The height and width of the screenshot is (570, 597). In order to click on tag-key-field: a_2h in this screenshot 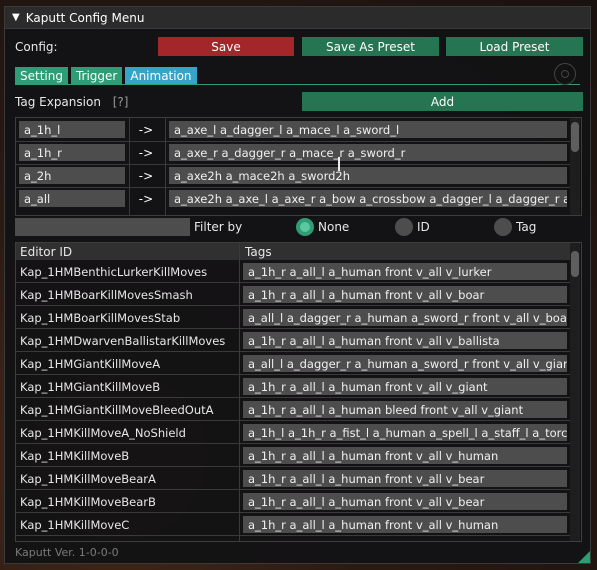, I will do `click(72, 175)`.